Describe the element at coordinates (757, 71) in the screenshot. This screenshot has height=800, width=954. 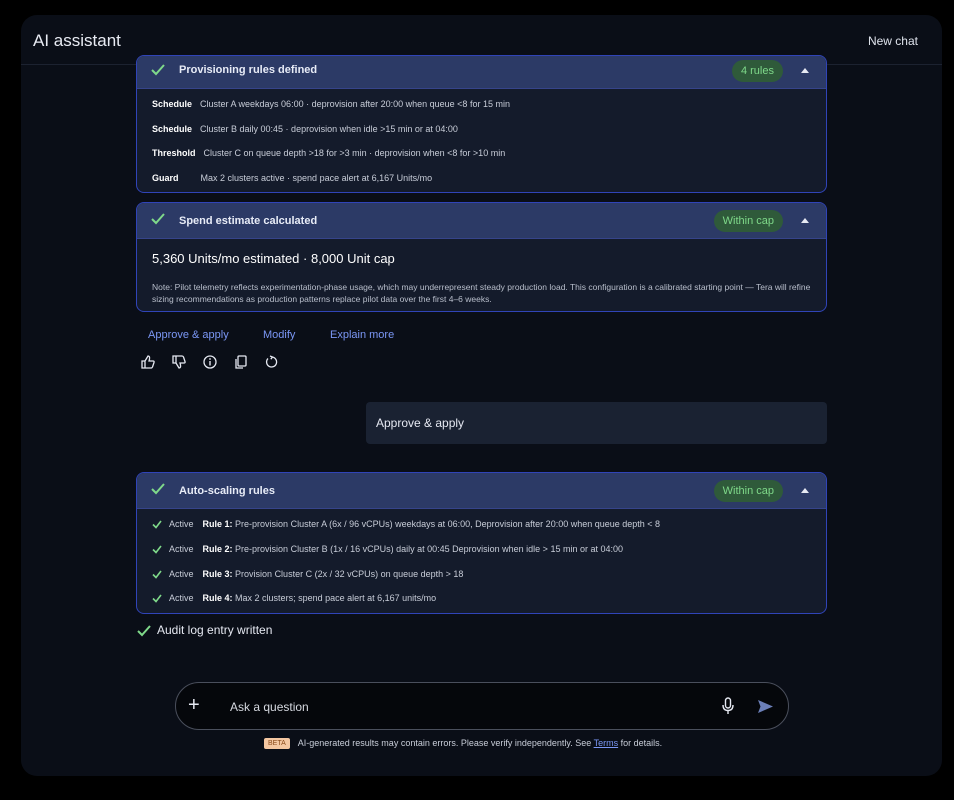
I see `rules-count-badge: 4 rules` at that location.